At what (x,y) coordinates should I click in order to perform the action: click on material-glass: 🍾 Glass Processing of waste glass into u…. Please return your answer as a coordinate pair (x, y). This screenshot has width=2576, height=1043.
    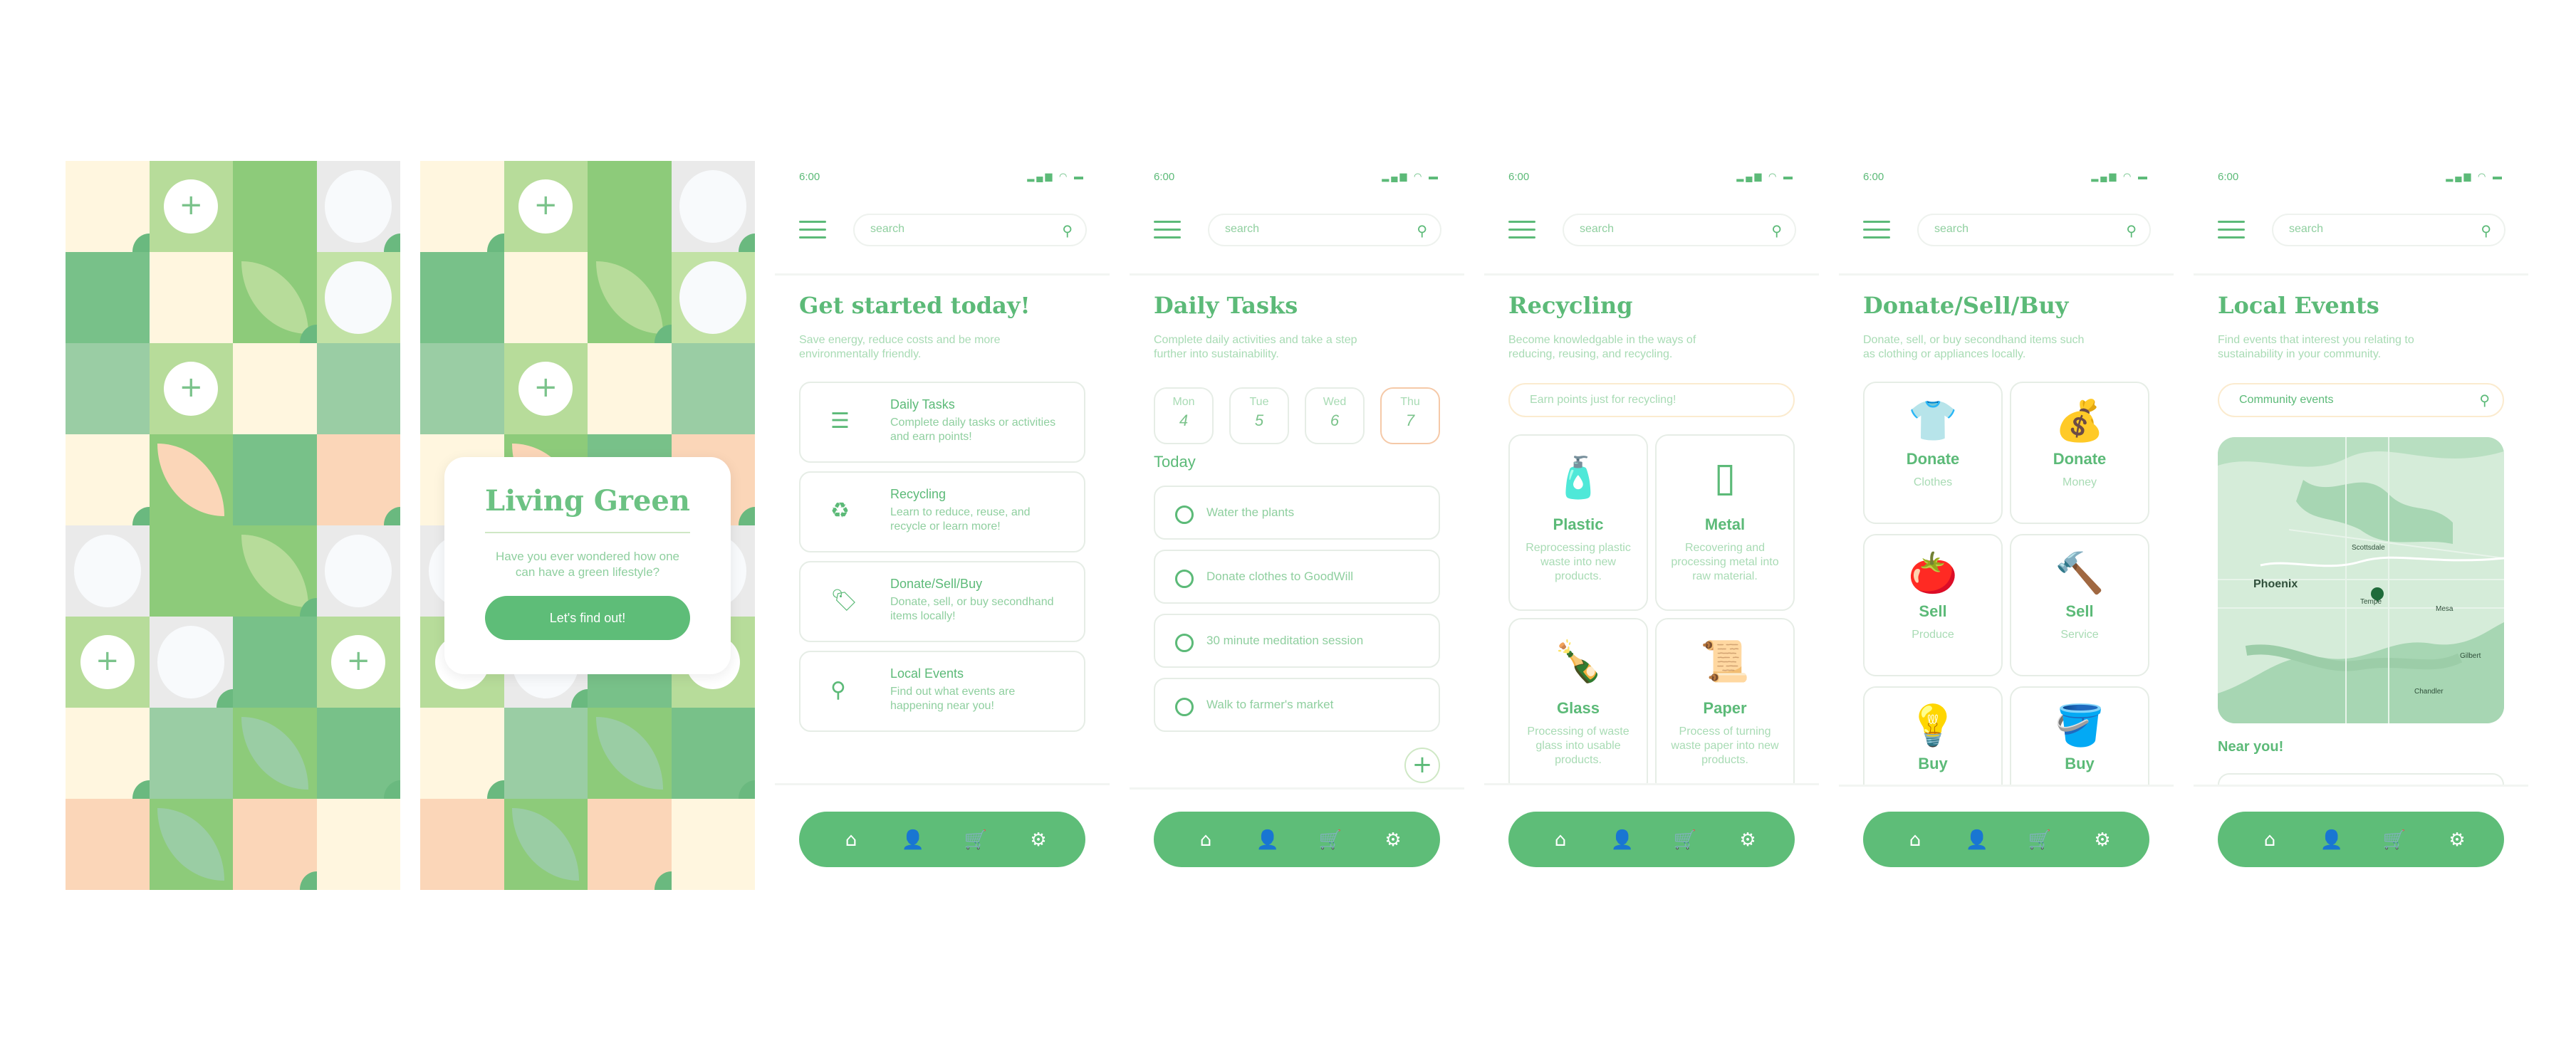
    Looking at the image, I should click on (1578, 706).